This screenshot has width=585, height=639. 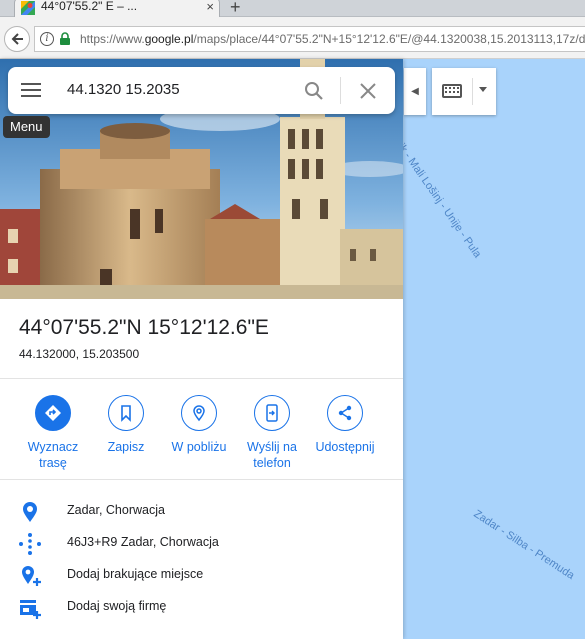 What do you see at coordinates (235, 9) in the screenshot?
I see `new-tab-button: +` at bounding box center [235, 9].